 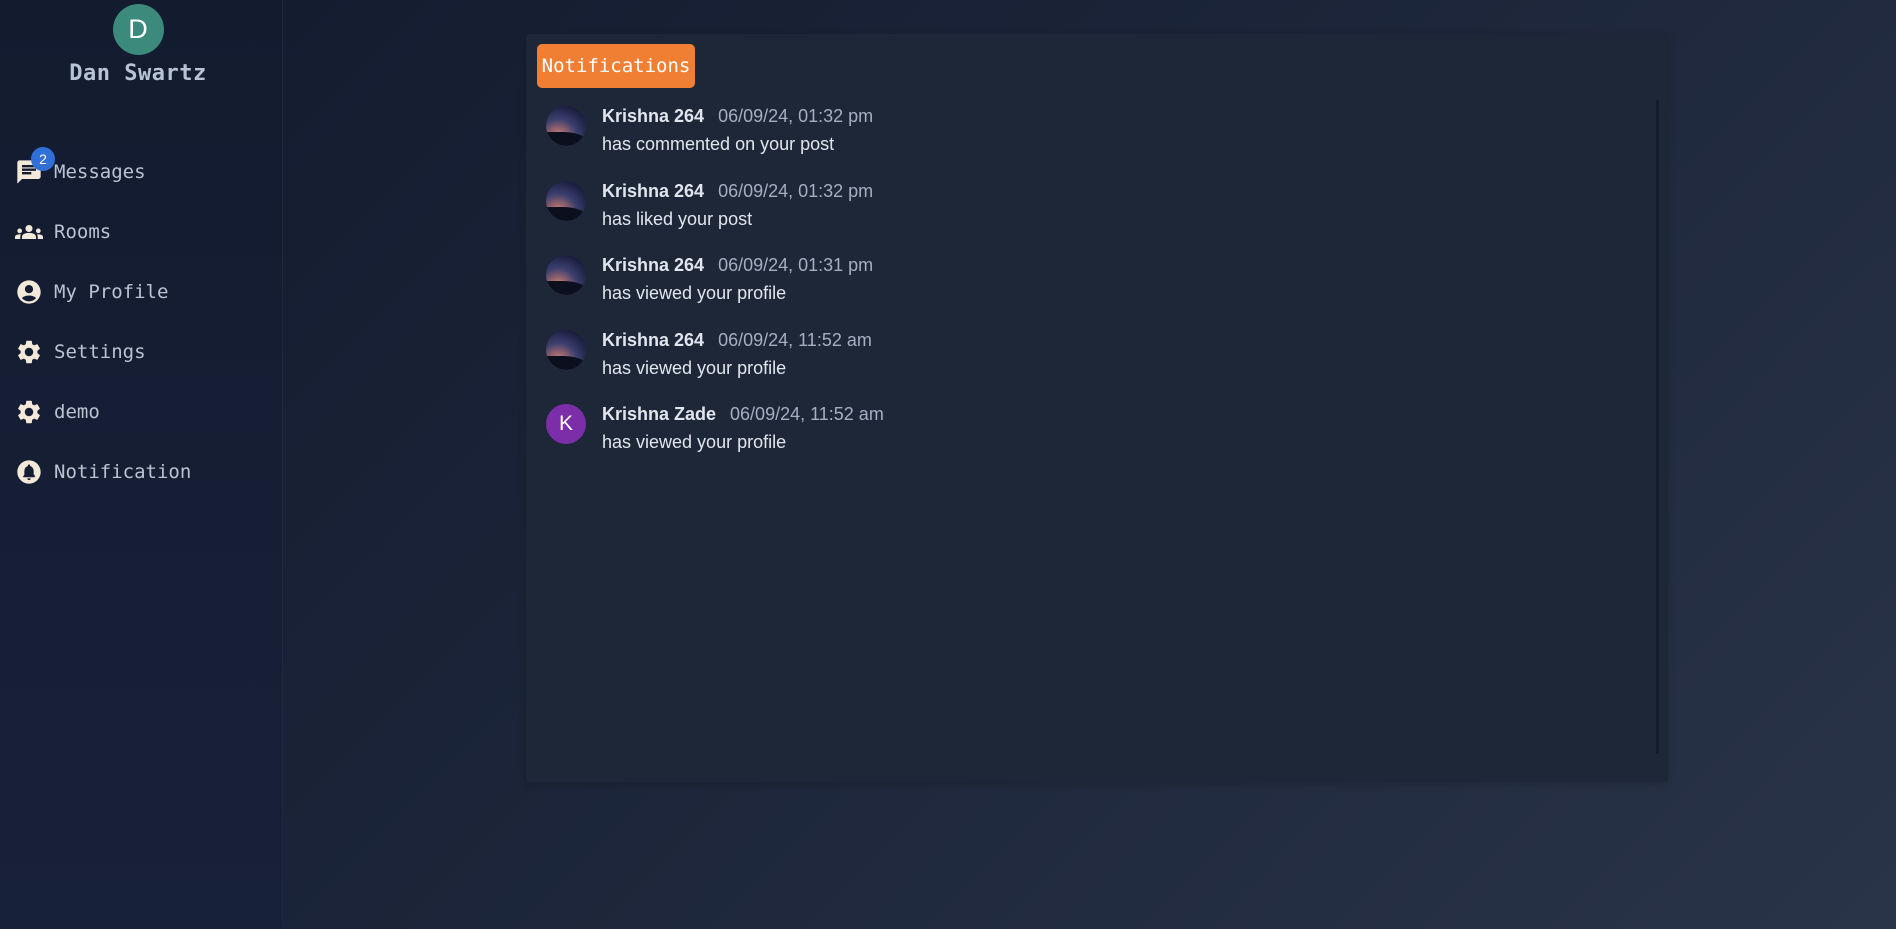 I want to click on sidebar-item-label: demo, so click(x=77, y=412).